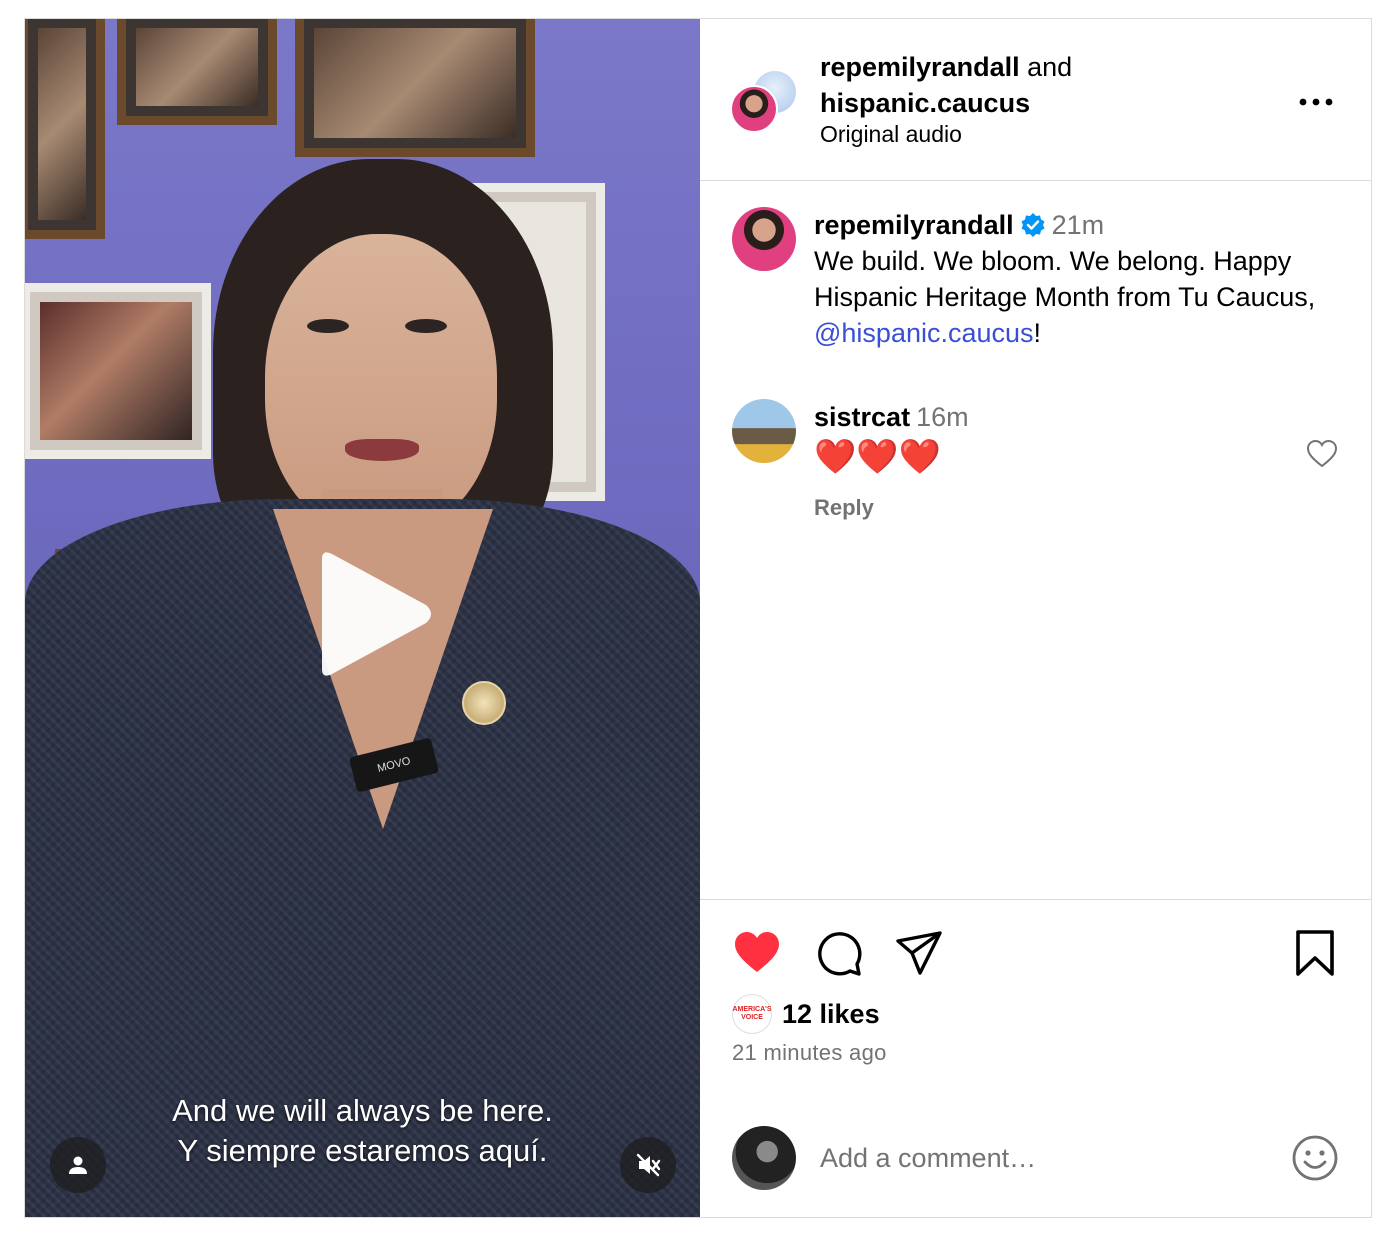 This screenshot has width=1392, height=1244. Describe the element at coordinates (1050, 67) in the screenshot. I see `username-joiner: and` at that location.